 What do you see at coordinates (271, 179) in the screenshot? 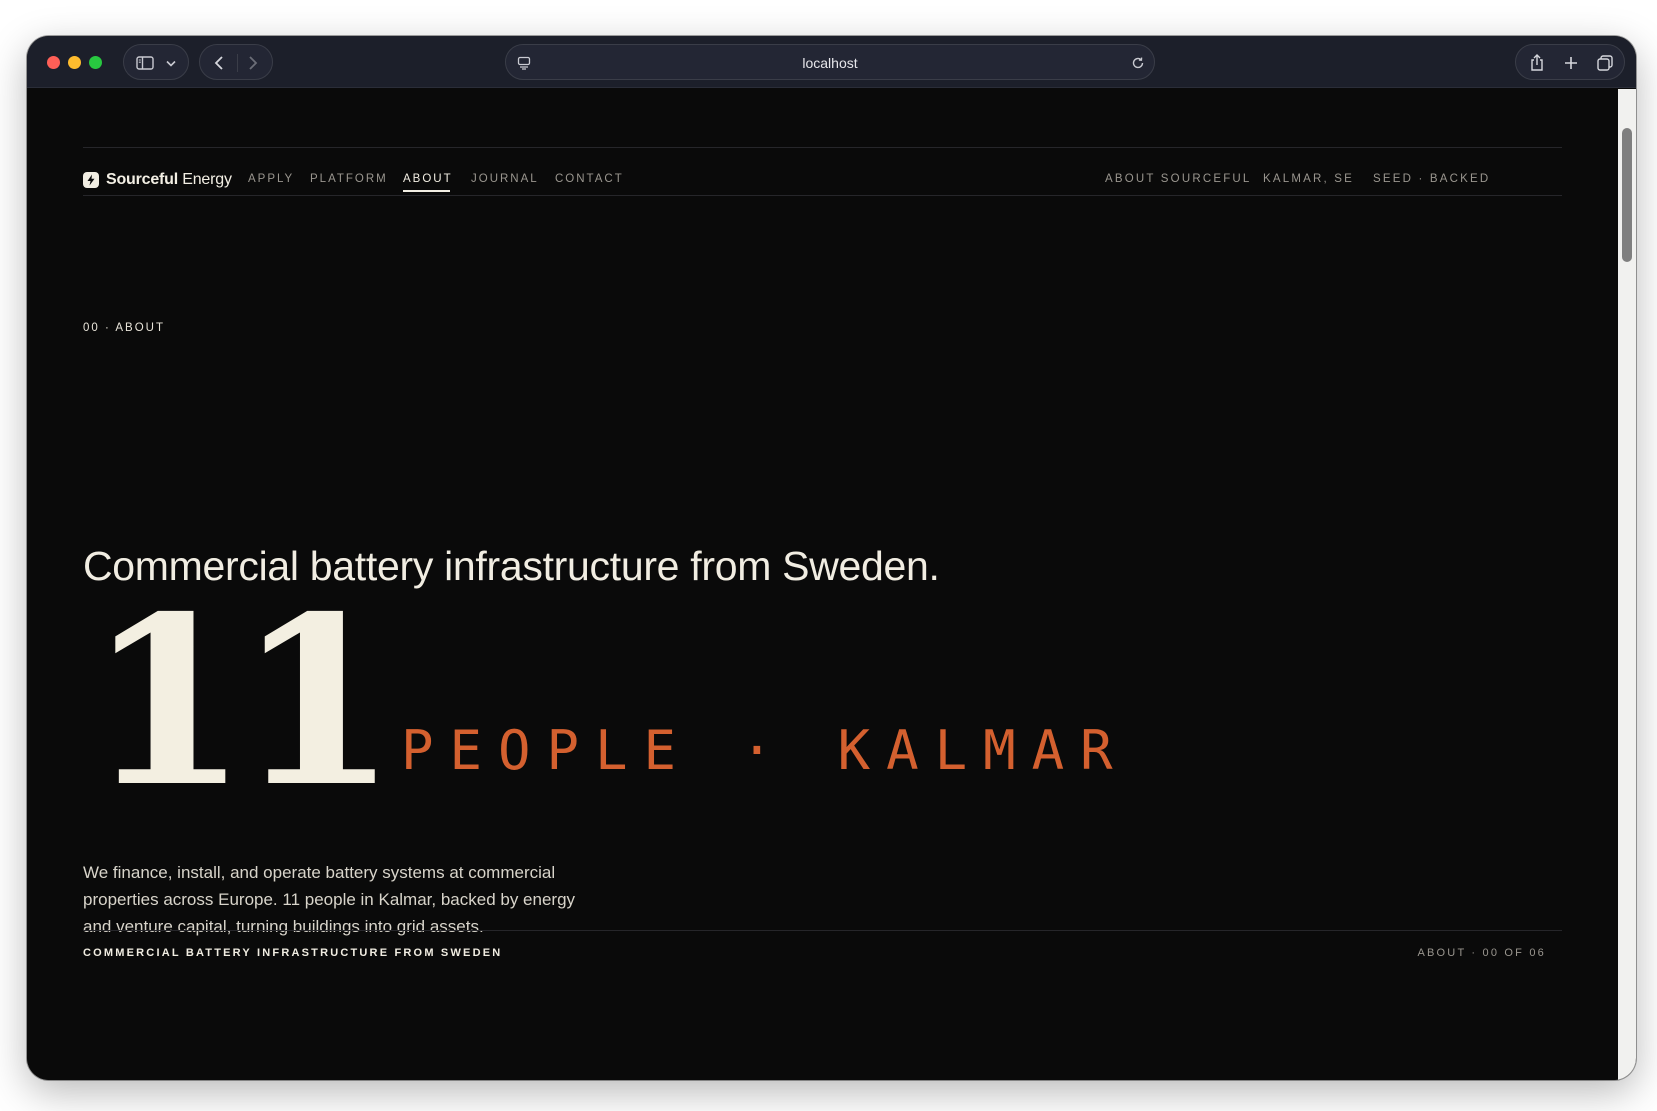
I see `nav-apply: APPLY` at bounding box center [271, 179].